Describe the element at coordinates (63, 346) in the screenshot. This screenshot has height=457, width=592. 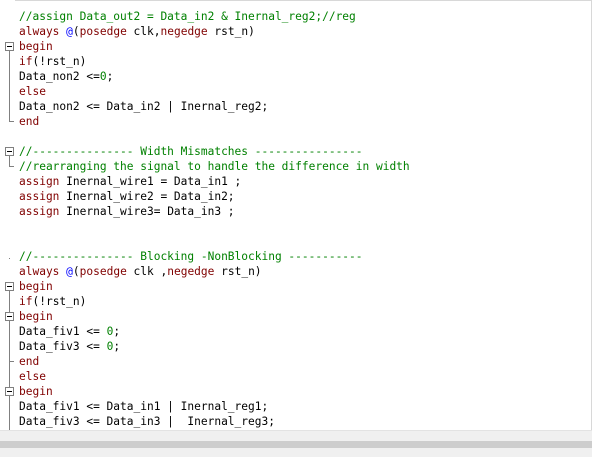
I see `code-token: Data_fiv3 <=` at that location.